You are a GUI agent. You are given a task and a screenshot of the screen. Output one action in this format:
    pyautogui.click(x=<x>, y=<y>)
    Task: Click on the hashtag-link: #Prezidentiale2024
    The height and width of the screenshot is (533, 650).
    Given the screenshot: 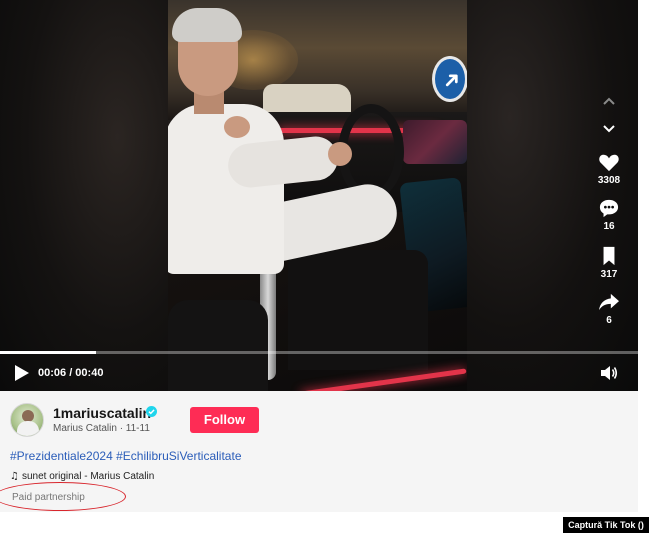 What is the action you would take?
    pyautogui.click(x=61, y=456)
    